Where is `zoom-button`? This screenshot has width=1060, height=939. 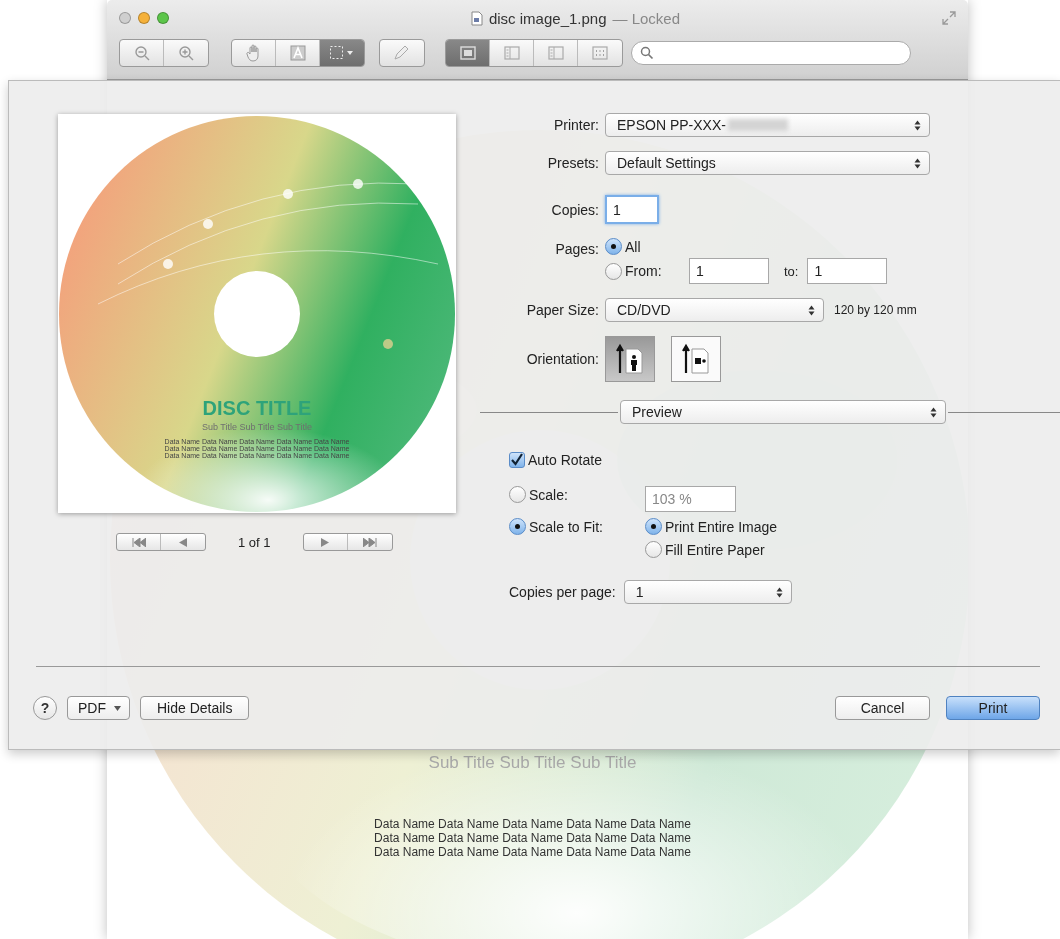
zoom-button is located at coordinates (163, 18).